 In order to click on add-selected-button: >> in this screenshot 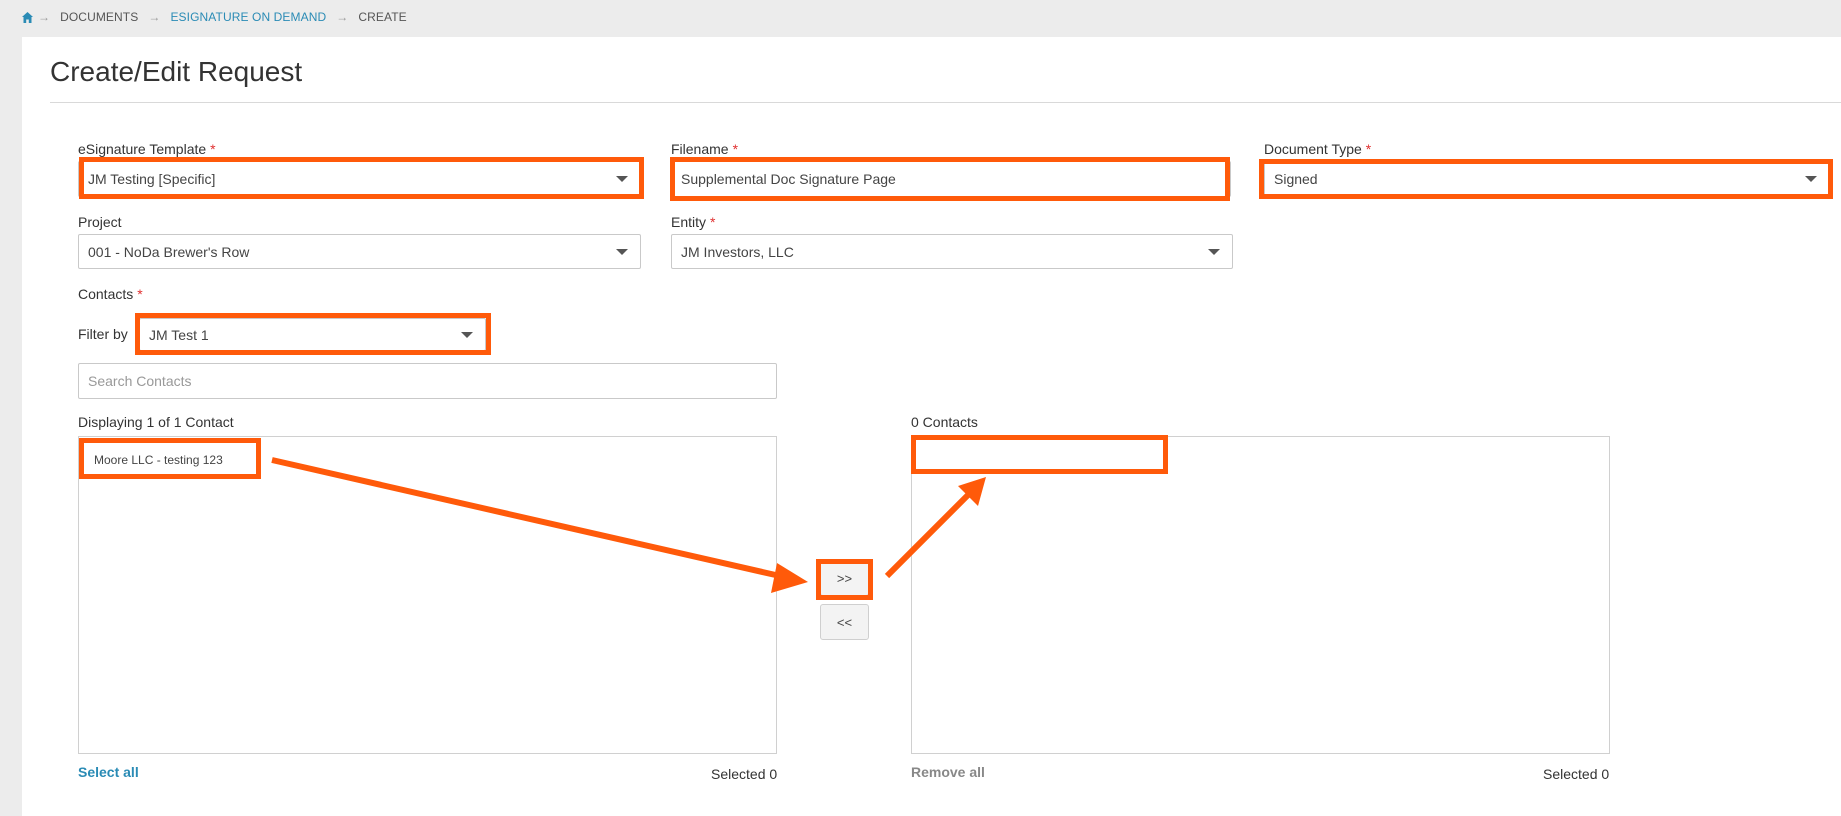, I will do `click(844, 578)`.